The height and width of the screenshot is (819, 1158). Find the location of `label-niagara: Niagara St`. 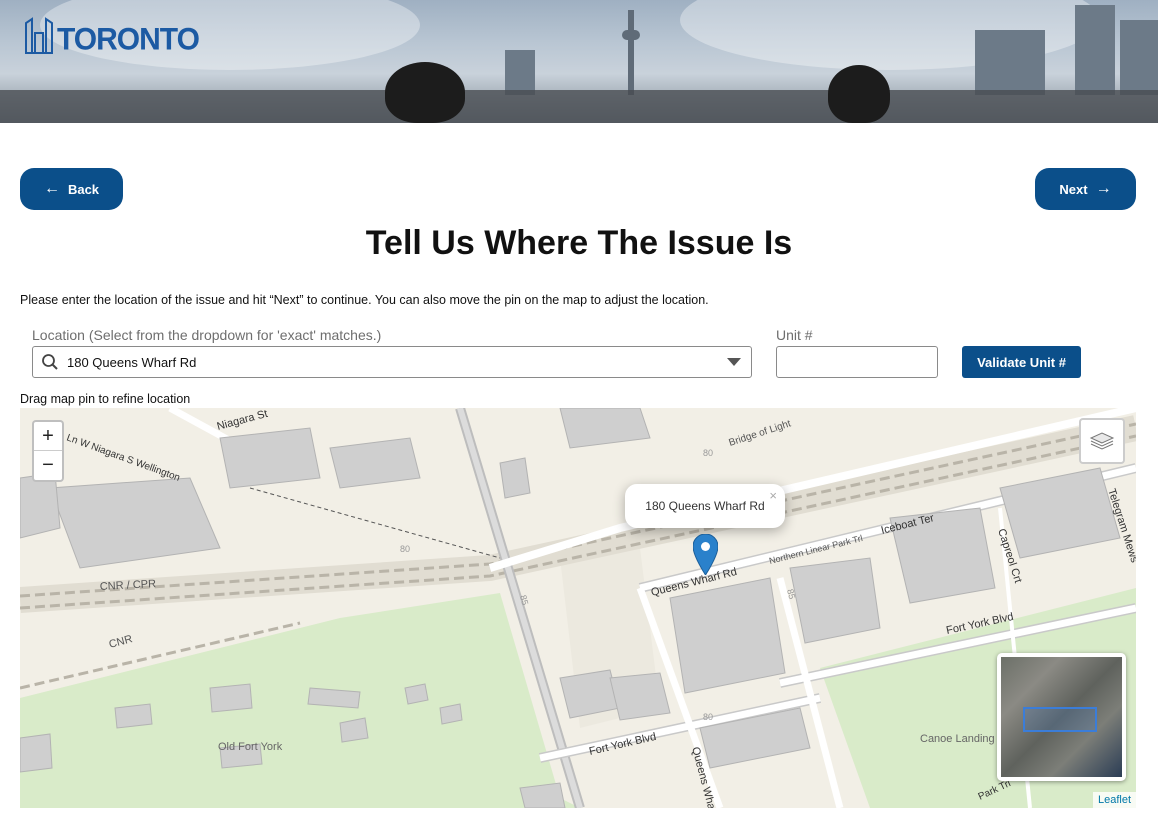

label-niagara: Niagara St is located at coordinates (242, 420).